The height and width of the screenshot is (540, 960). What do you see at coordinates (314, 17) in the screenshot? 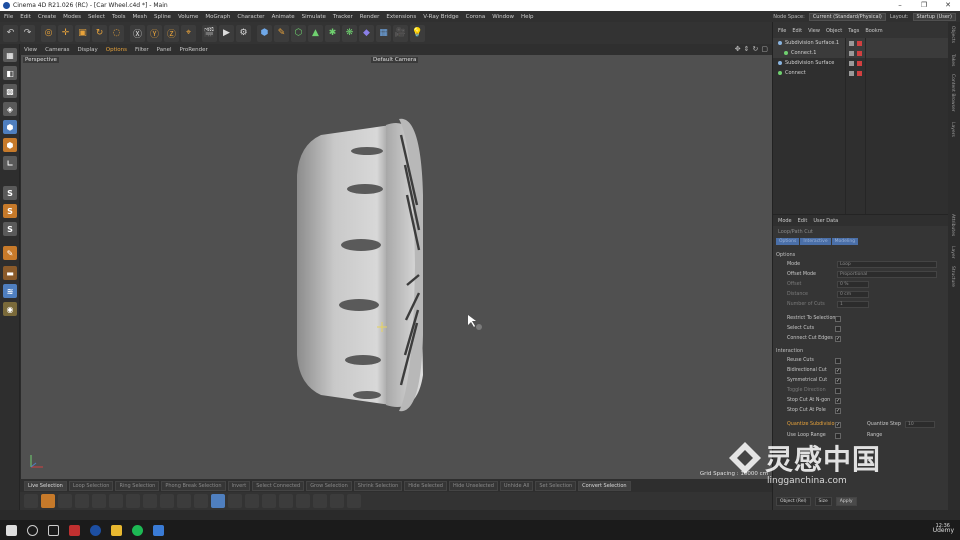
I see `menu-simulate: Simulate` at bounding box center [314, 17].